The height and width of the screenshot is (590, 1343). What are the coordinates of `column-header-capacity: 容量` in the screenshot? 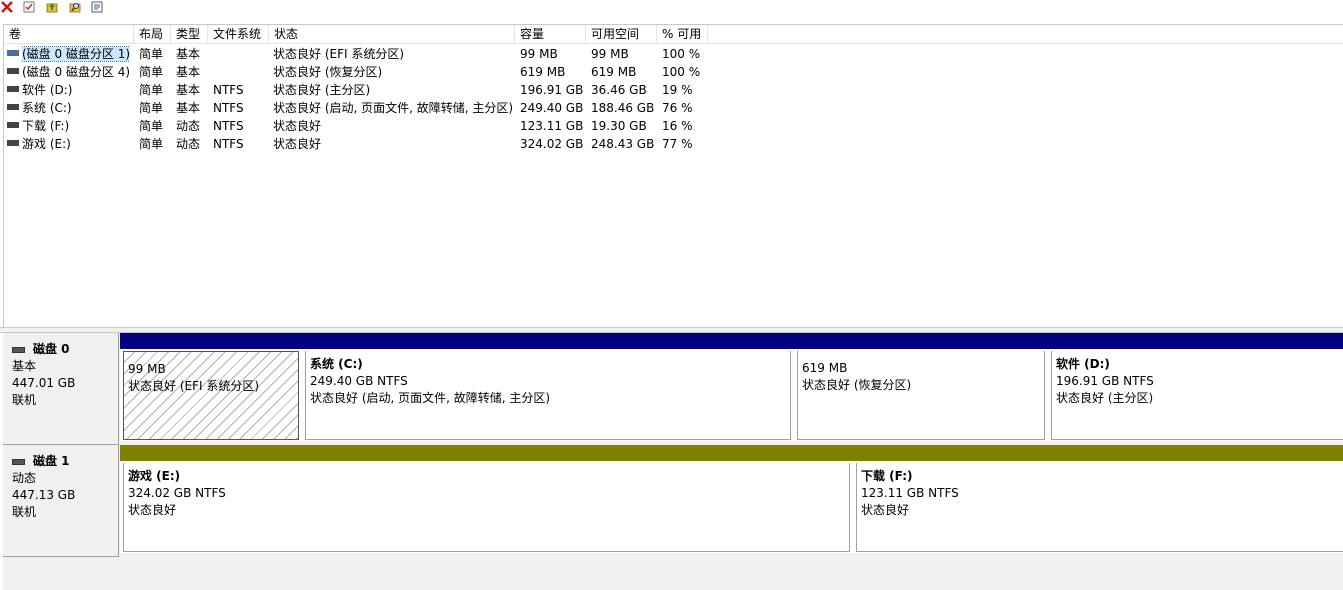 It's located at (550, 34).